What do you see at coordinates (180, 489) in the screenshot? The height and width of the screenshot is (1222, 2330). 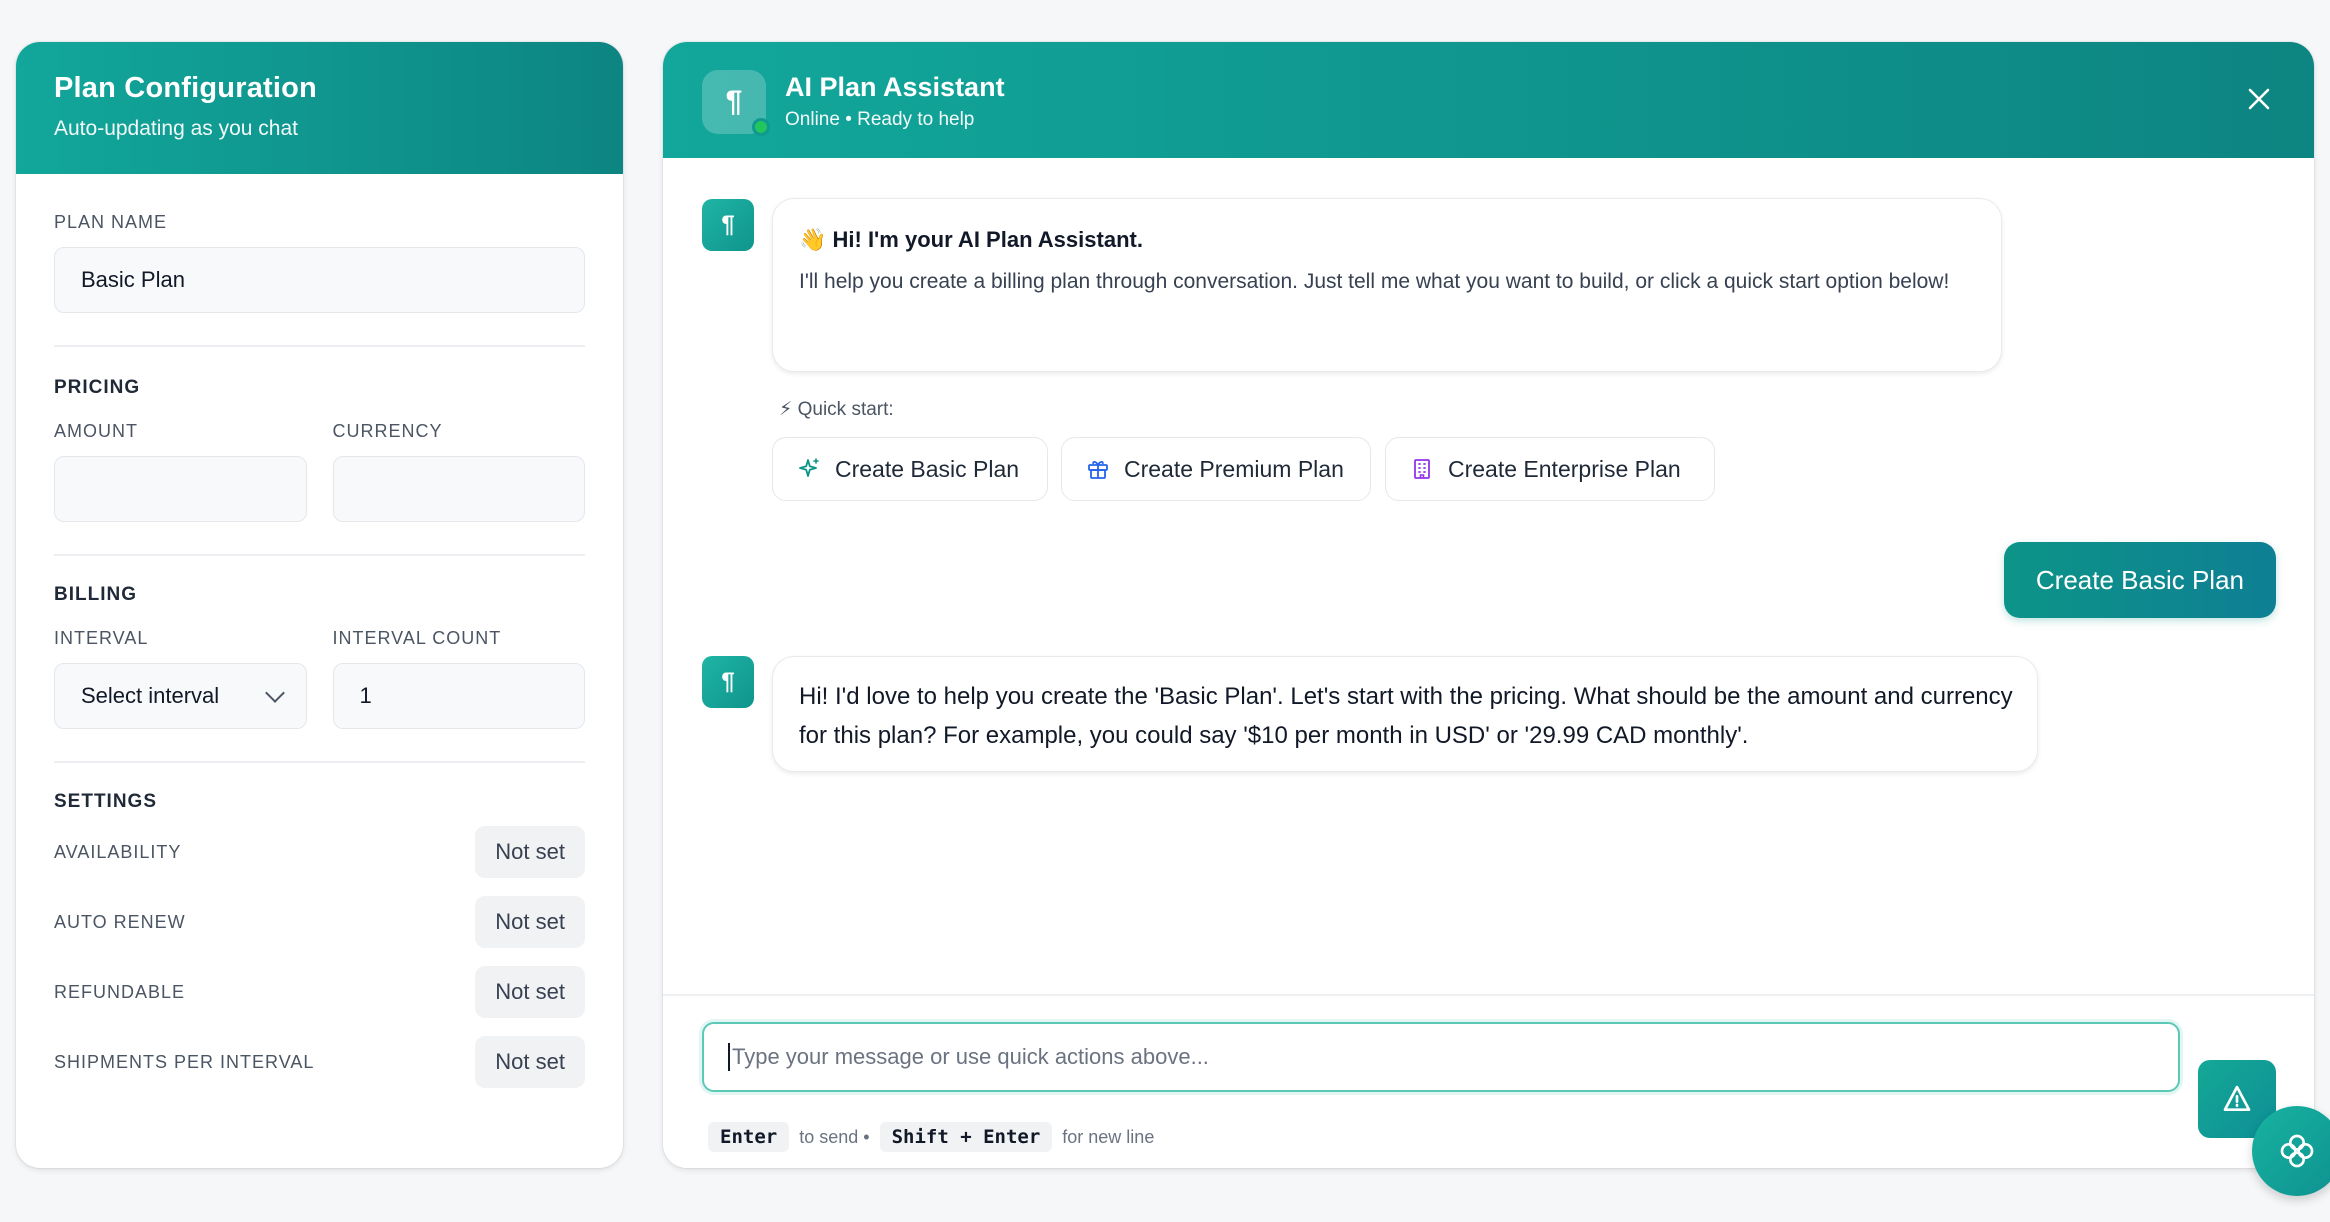 I see `amount-field` at bounding box center [180, 489].